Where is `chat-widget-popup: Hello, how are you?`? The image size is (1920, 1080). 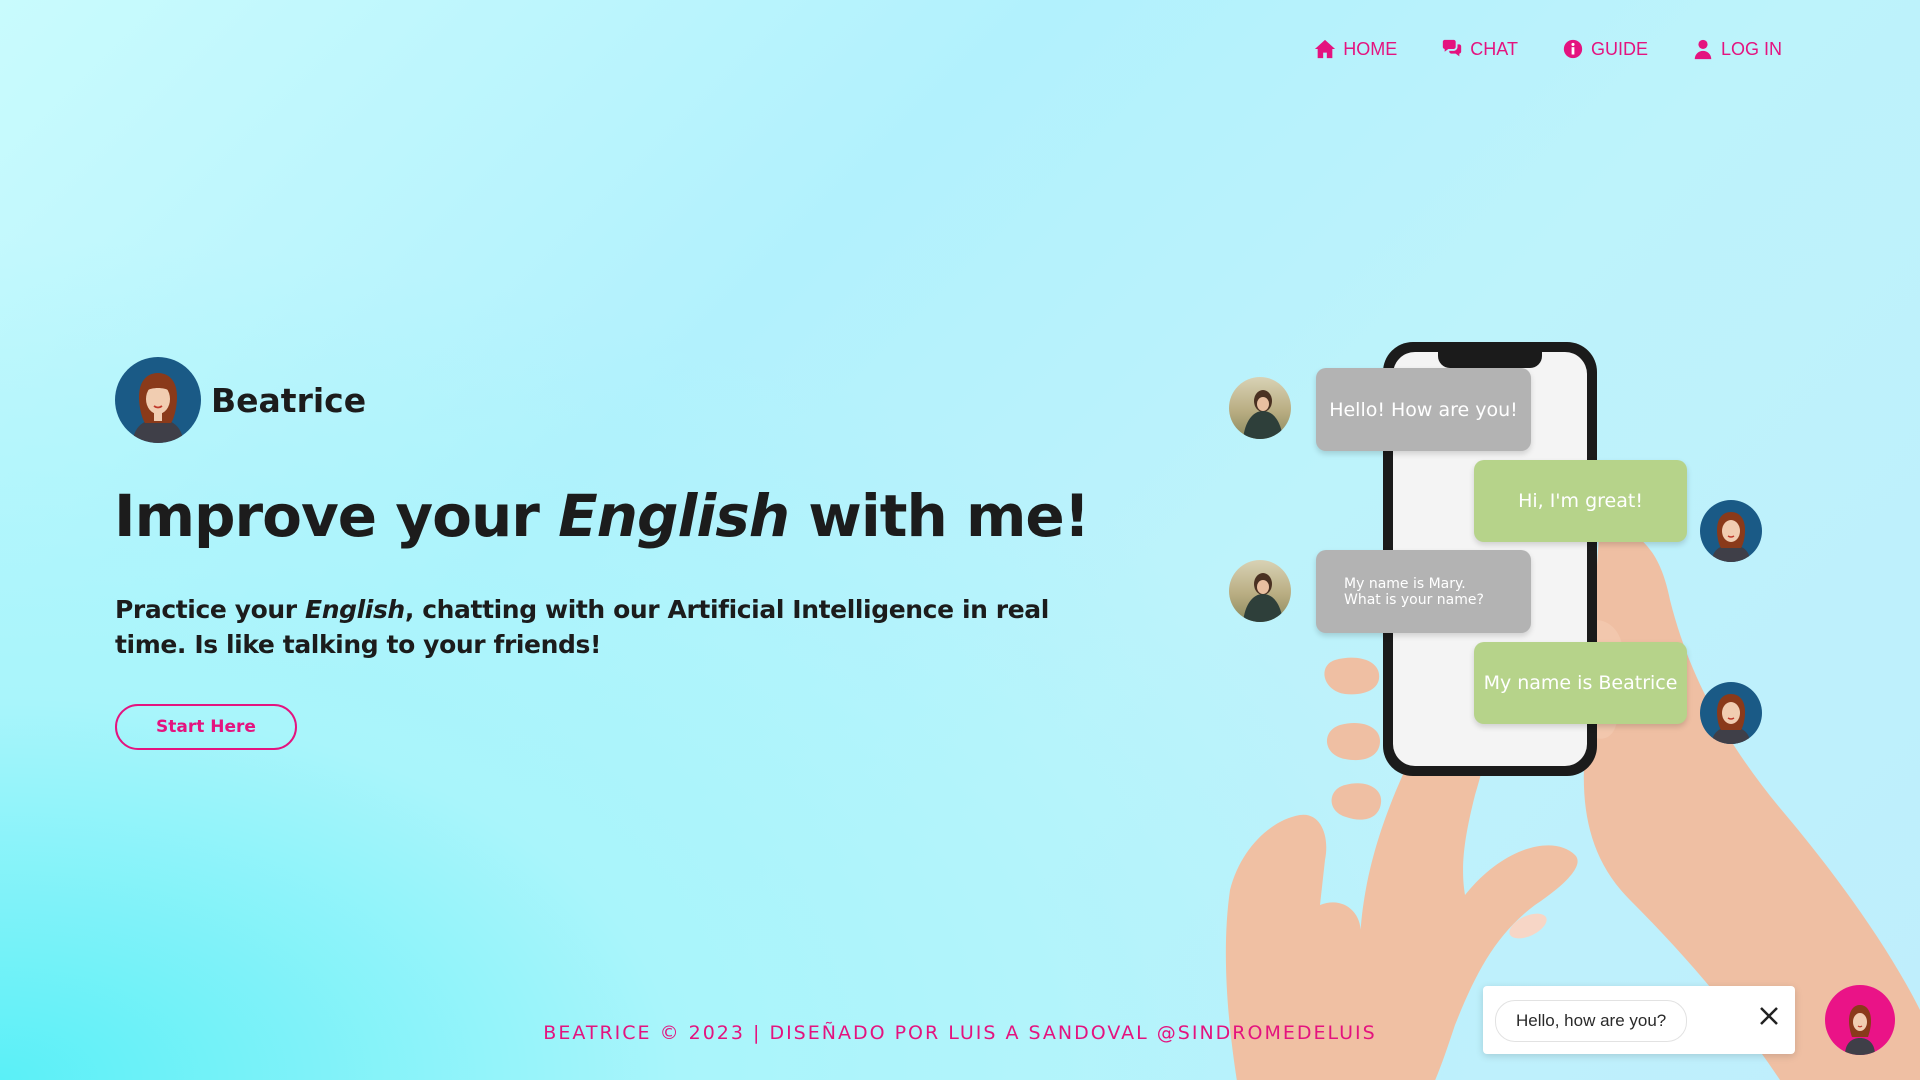
chat-widget-popup: Hello, how are you? is located at coordinates (1639, 1020).